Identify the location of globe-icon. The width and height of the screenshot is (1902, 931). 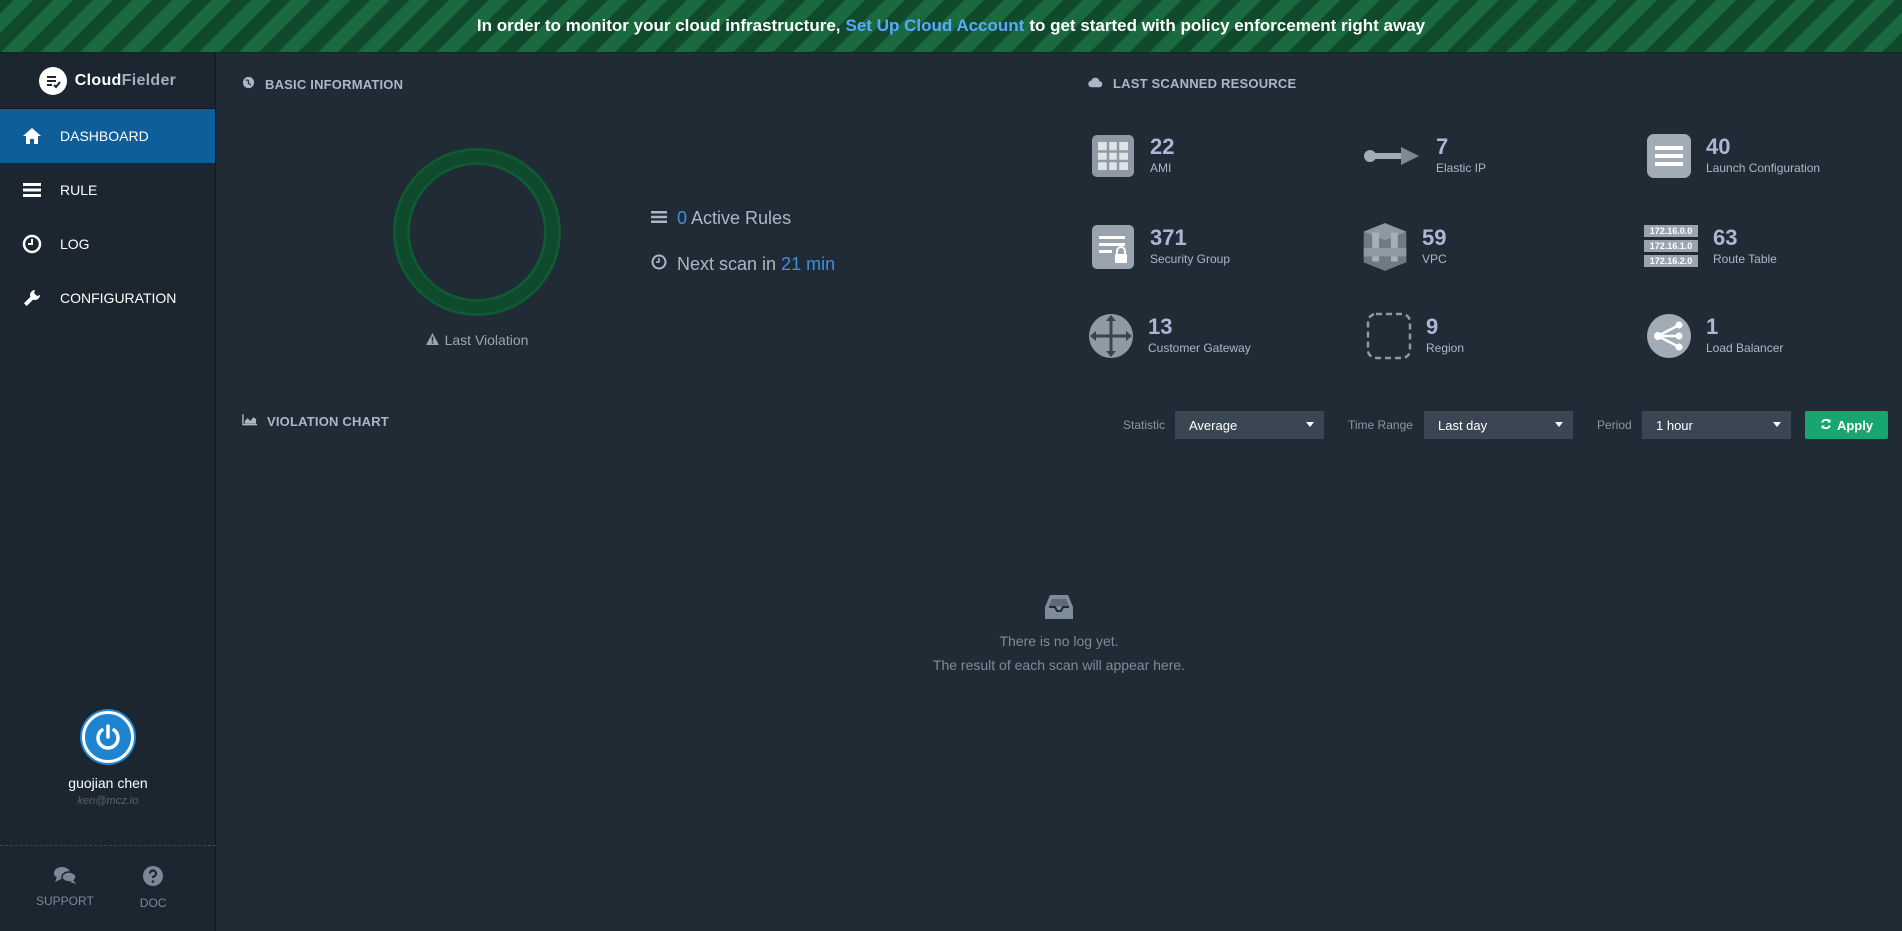
(248, 84).